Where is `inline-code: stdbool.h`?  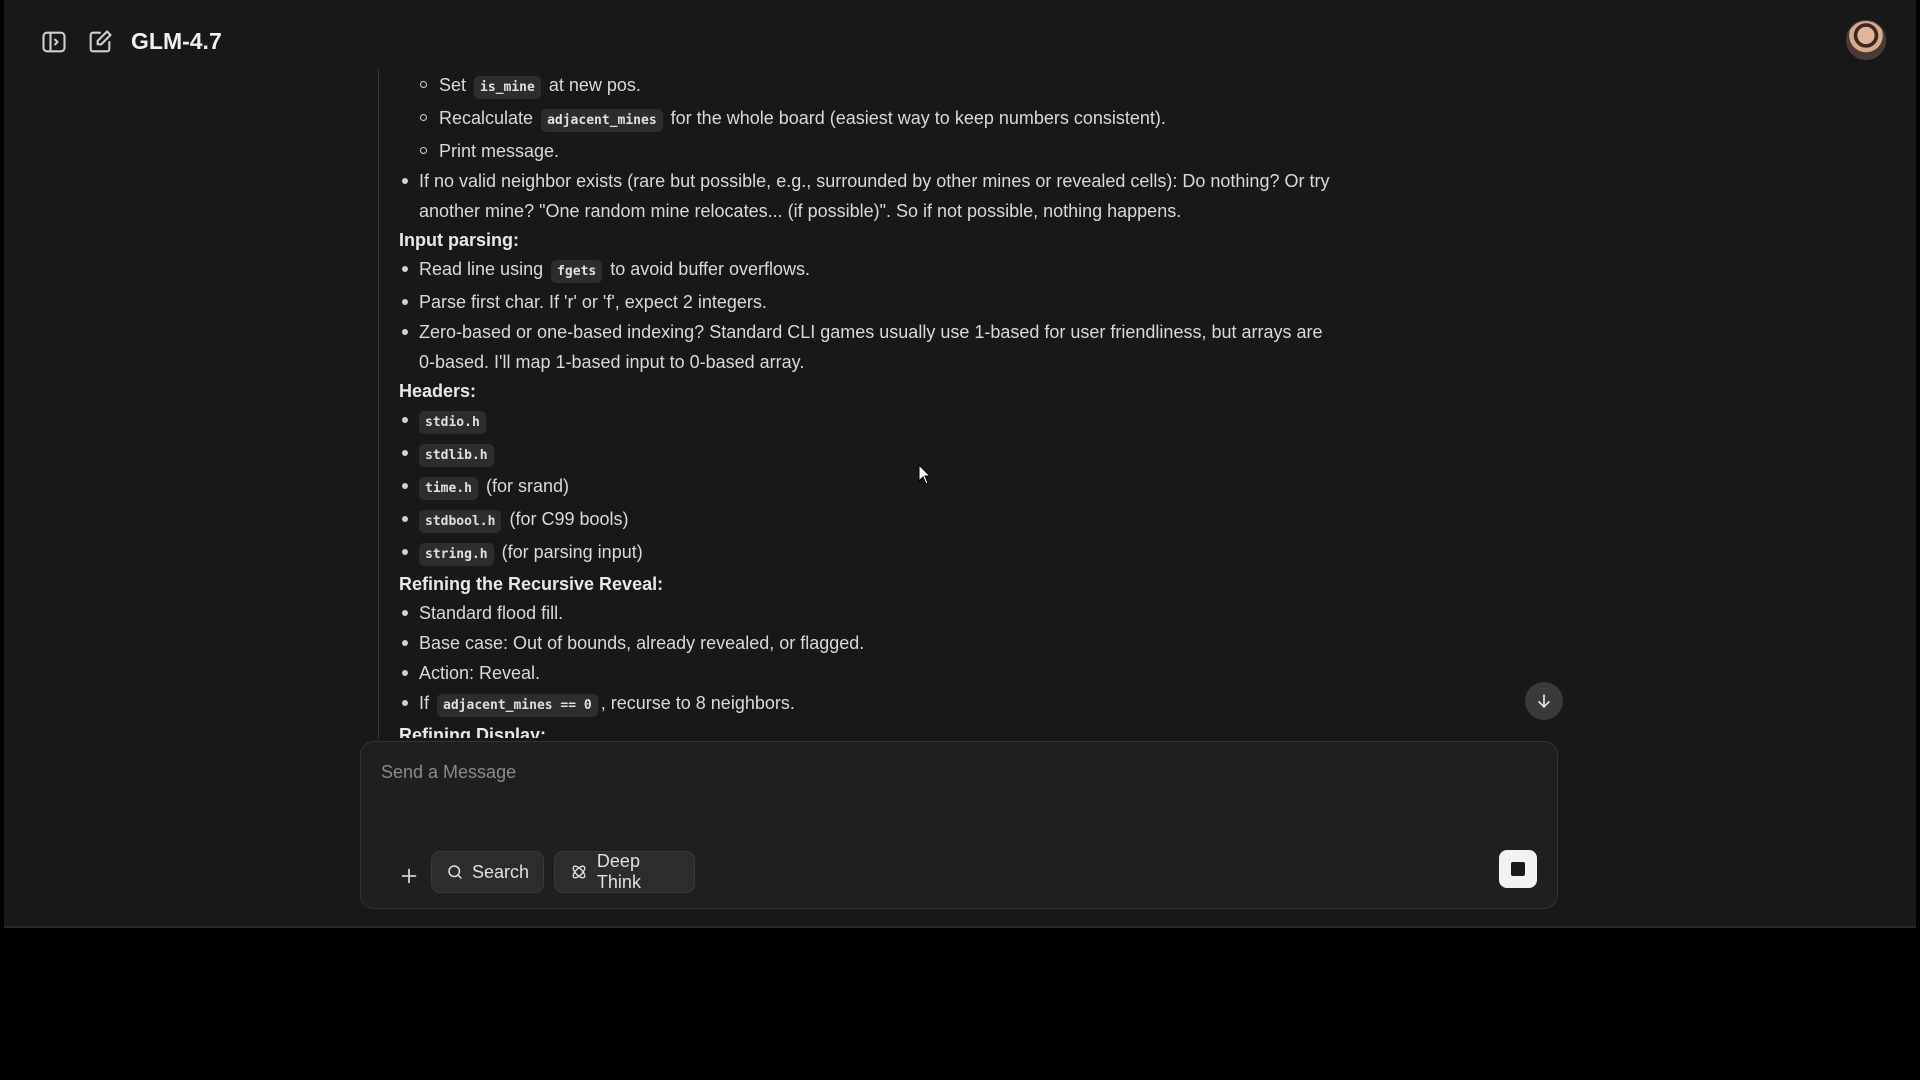 inline-code: stdbool.h is located at coordinates (460, 521).